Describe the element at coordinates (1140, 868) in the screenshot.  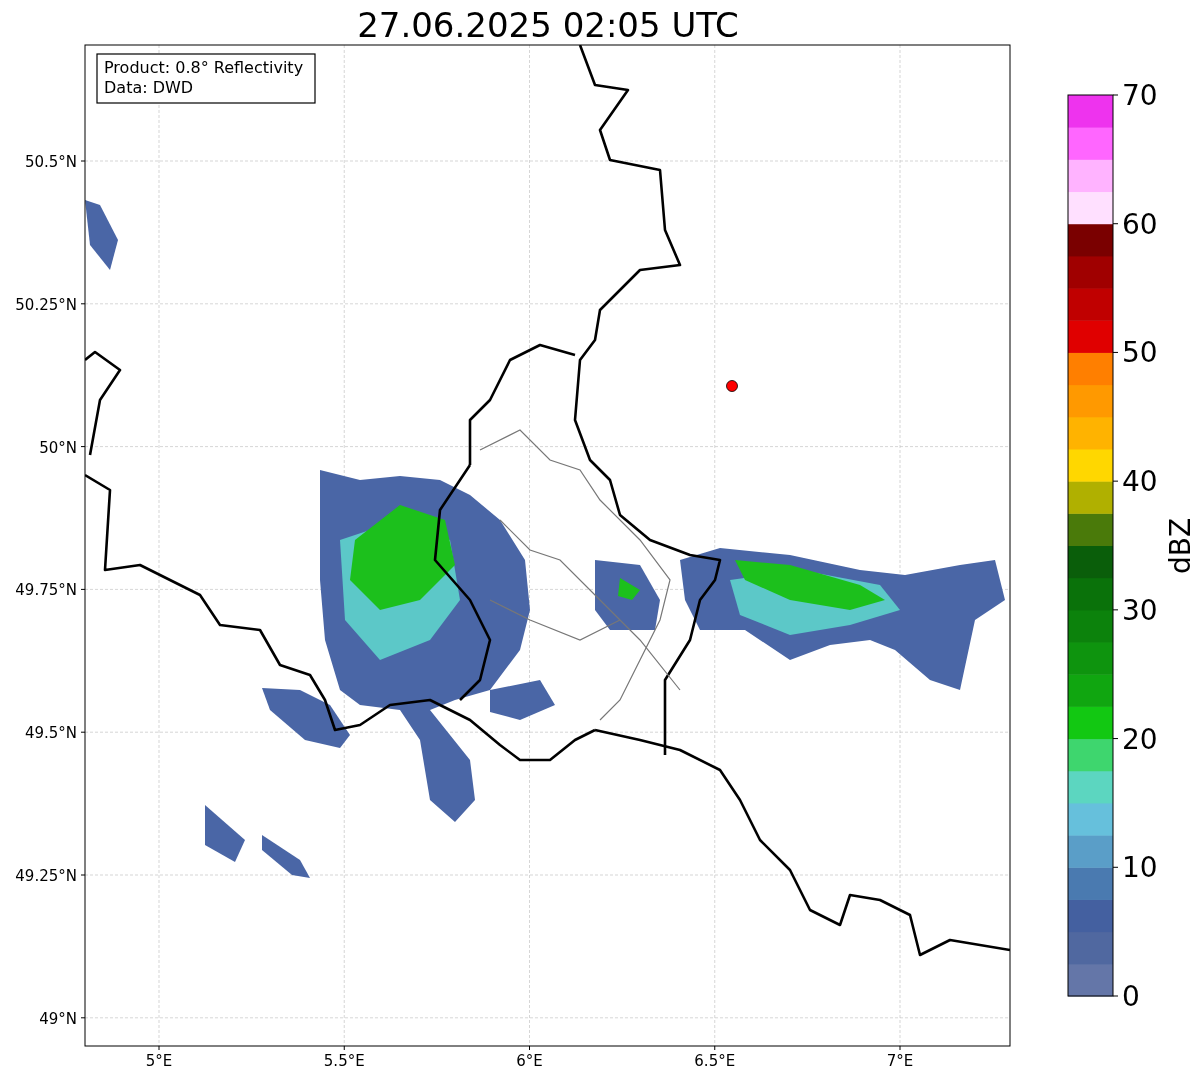
I see `colorbar-tick-label: 10` at that location.